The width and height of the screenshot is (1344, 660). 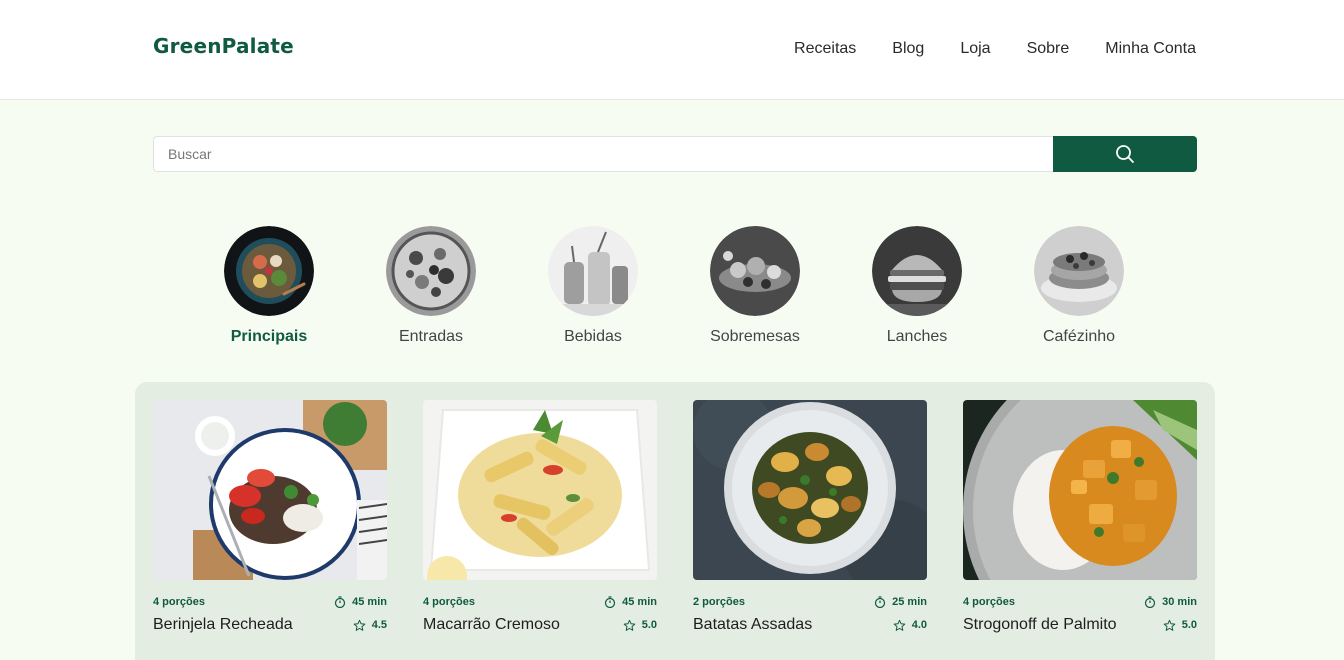 I want to click on category-label: Sobremesas, so click(x=755, y=336).